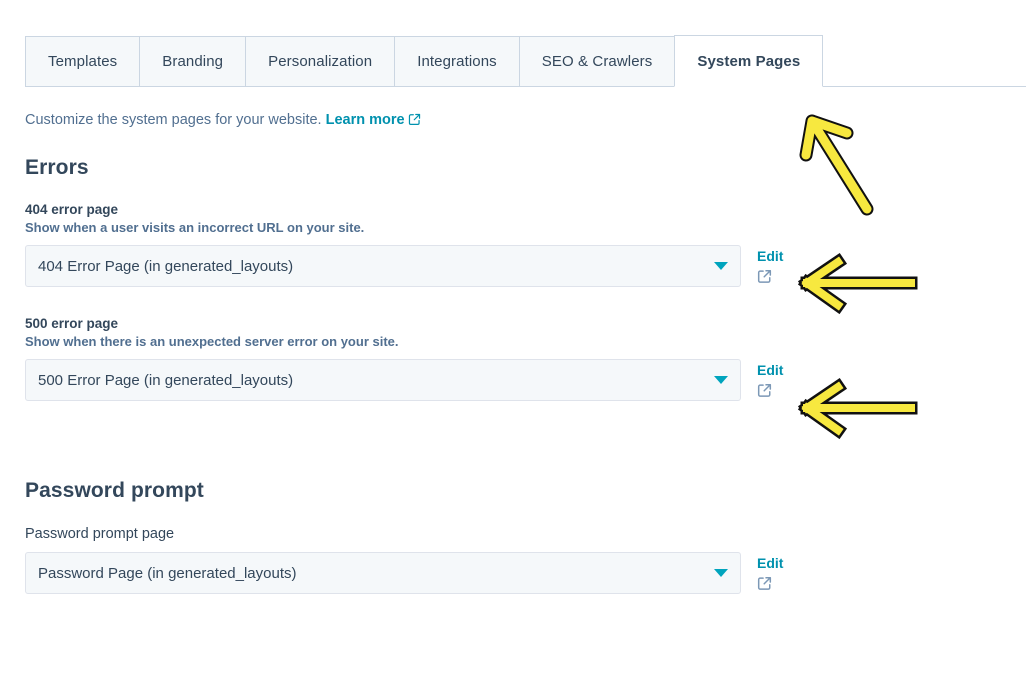 The height and width of the screenshot is (693, 1026). What do you see at coordinates (374, 86) in the screenshot?
I see `tabstrip-underline` at bounding box center [374, 86].